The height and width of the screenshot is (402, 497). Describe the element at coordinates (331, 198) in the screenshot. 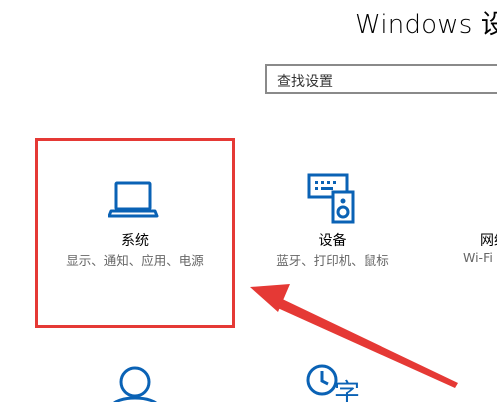

I see `devices-icon` at that location.